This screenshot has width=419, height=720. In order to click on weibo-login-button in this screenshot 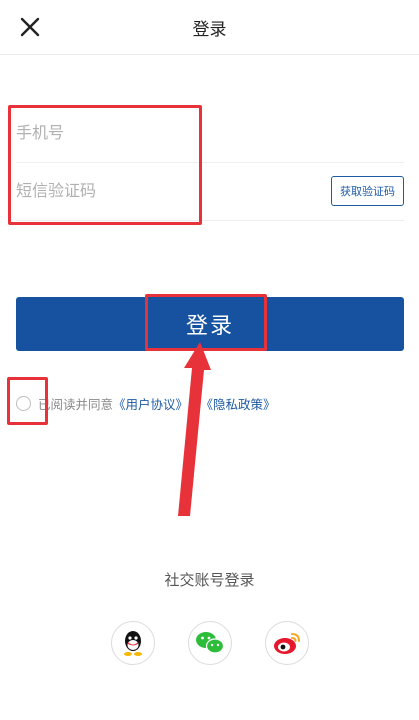, I will do `click(287, 643)`.